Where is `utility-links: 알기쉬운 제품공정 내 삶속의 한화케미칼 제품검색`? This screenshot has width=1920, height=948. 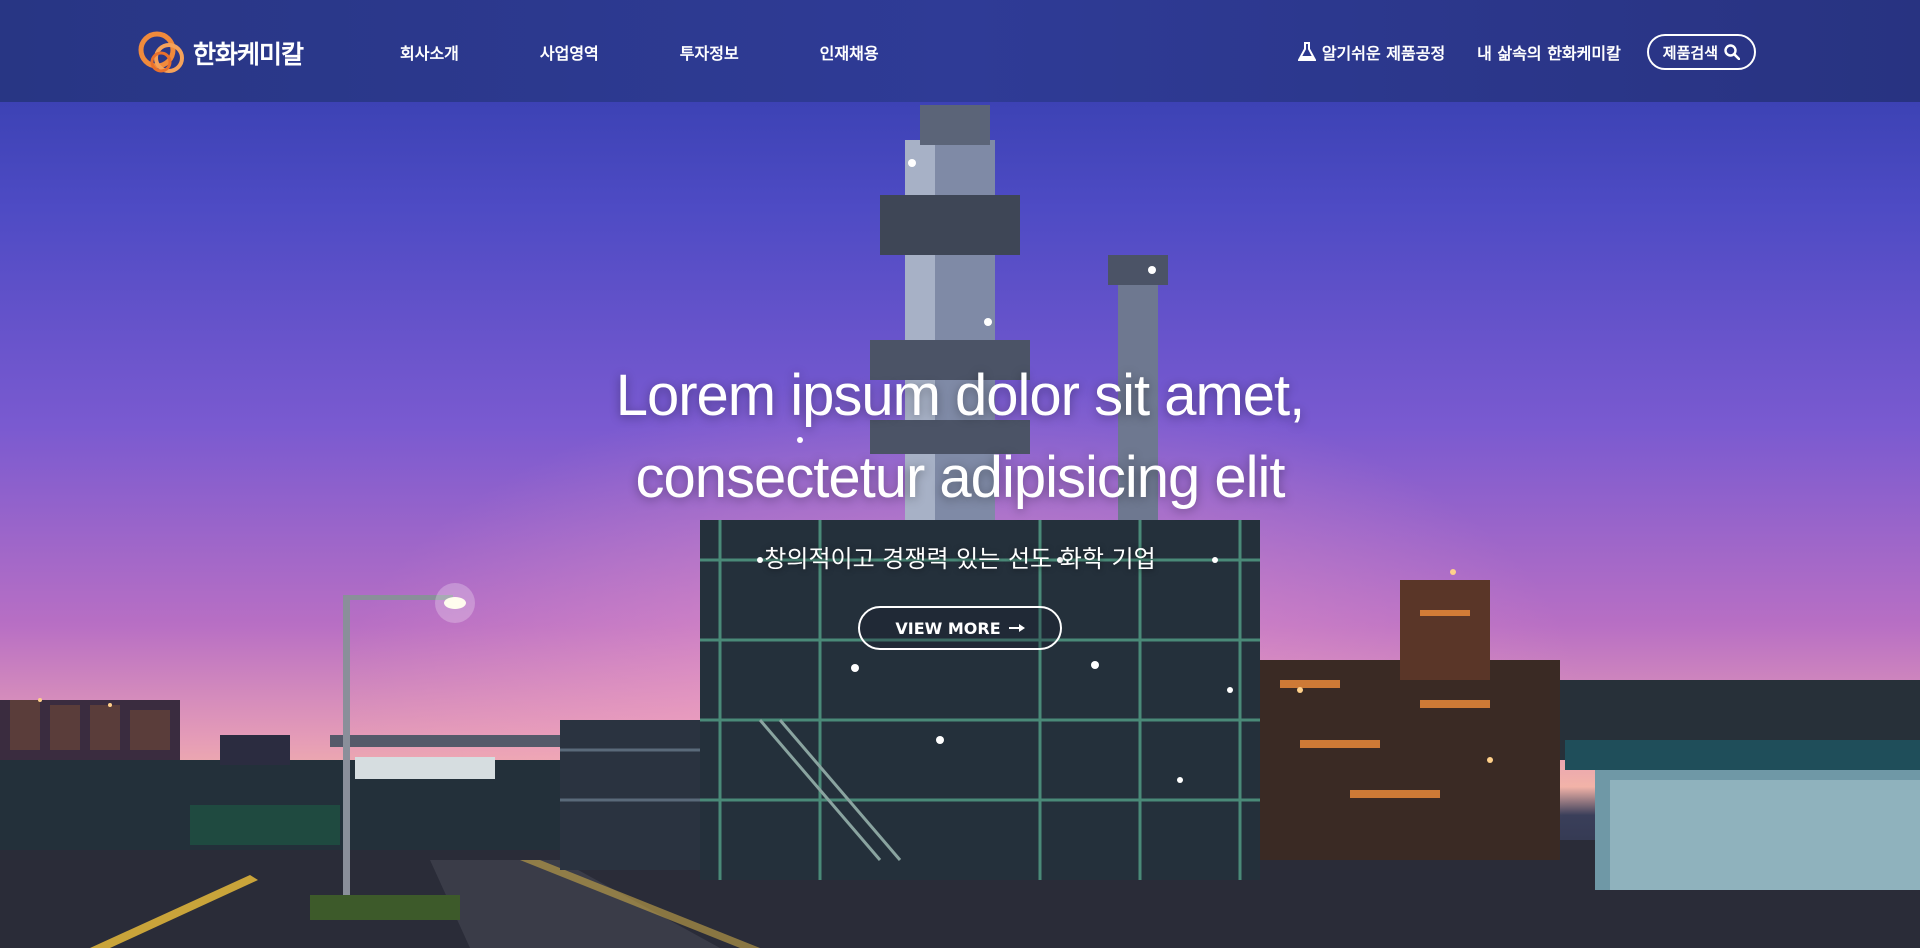
utility-links: 알기쉬운 제품공정 내 삶속의 한화케미칼 제품검색 is located at coordinates (1526, 52).